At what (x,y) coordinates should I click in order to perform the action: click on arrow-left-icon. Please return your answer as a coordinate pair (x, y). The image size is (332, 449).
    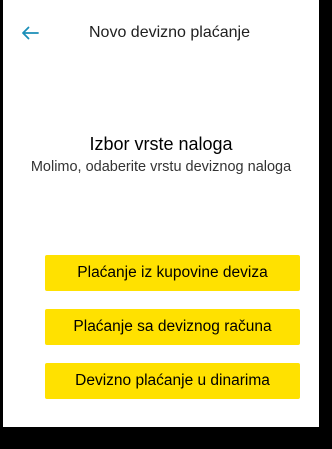
    Looking at the image, I should click on (30, 33).